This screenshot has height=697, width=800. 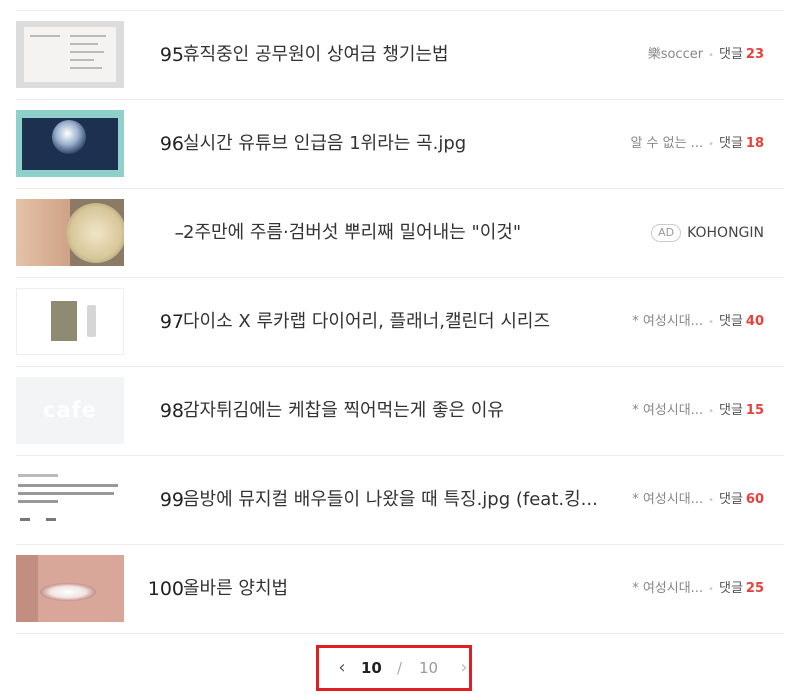 I want to click on cafe-placeholder-text: cafe, so click(x=70, y=410).